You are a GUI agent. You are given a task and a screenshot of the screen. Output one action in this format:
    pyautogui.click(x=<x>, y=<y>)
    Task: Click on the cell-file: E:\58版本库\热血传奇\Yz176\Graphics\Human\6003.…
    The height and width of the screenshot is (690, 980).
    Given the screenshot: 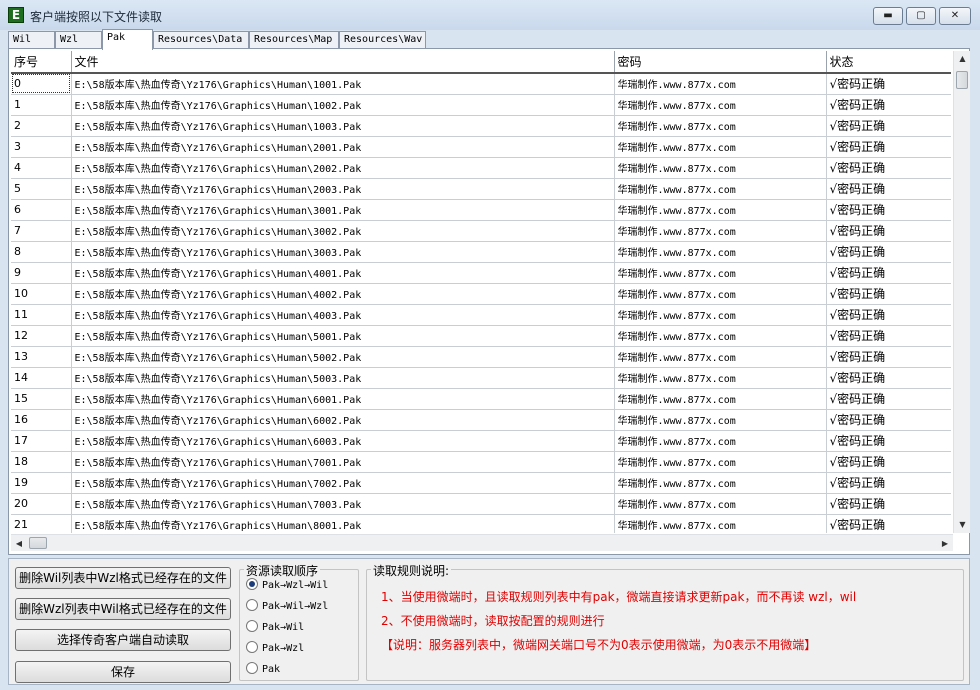 What is the action you would take?
    pyautogui.click(x=343, y=441)
    